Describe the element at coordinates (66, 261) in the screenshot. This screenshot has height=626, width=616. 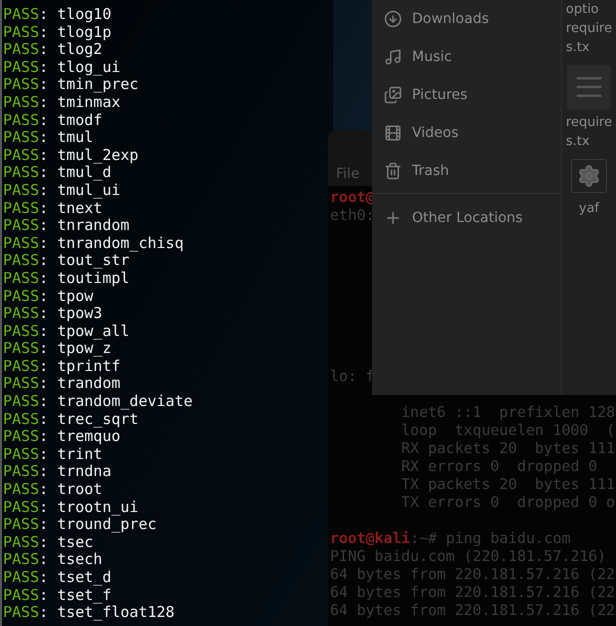
I see `terminal-line: PASS: tout_str` at that location.